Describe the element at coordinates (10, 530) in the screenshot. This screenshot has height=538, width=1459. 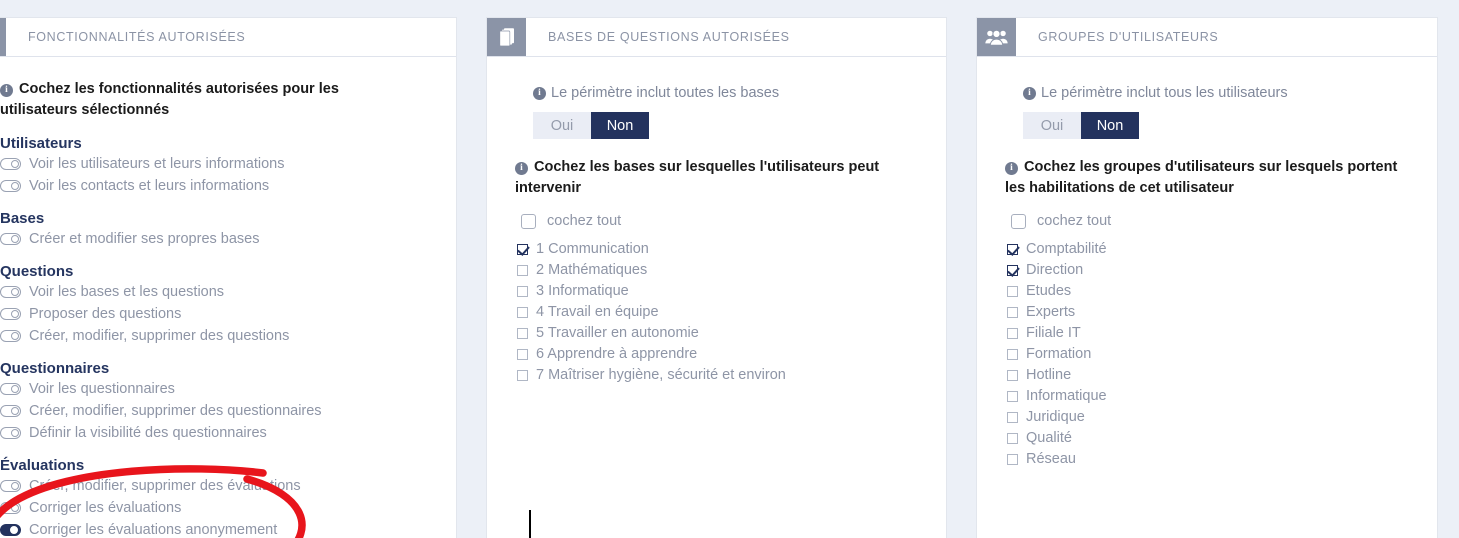
I see `toggle-switch-on` at that location.